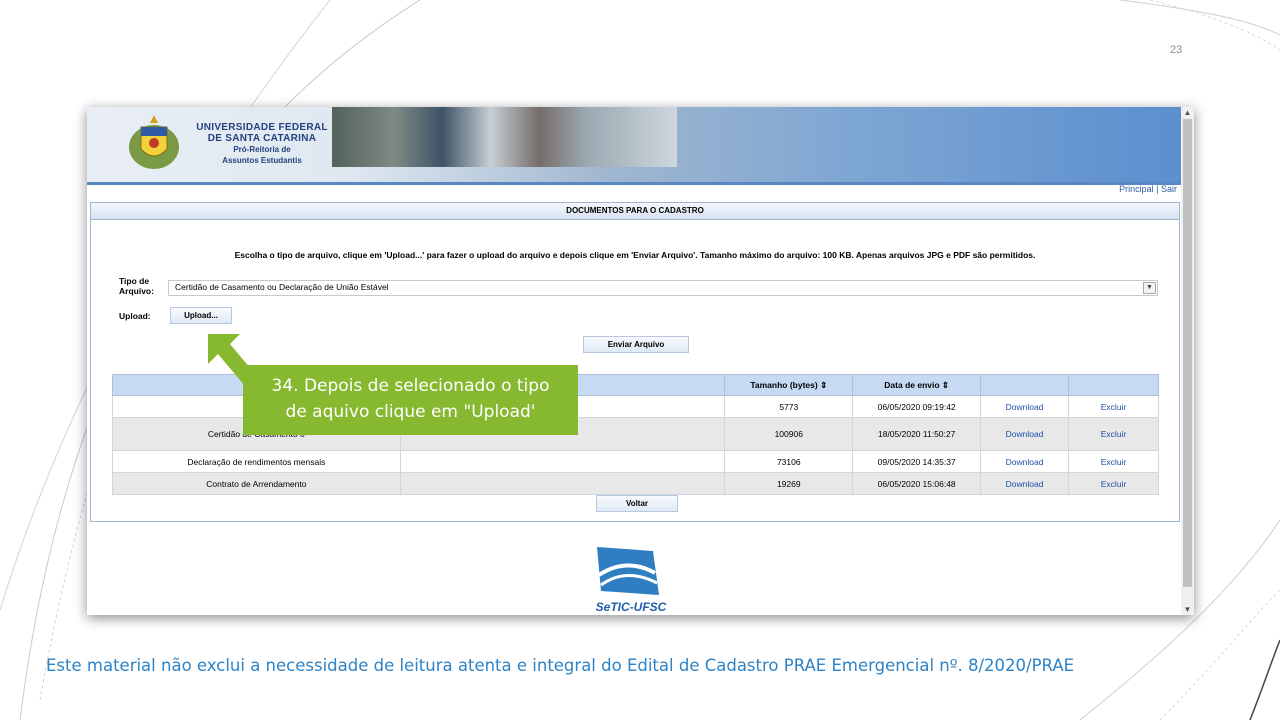 This screenshot has height=720, width=1280. Describe the element at coordinates (256, 483) in the screenshot. I see `cell-tipo: Contrato de Arrendamento` at that location.